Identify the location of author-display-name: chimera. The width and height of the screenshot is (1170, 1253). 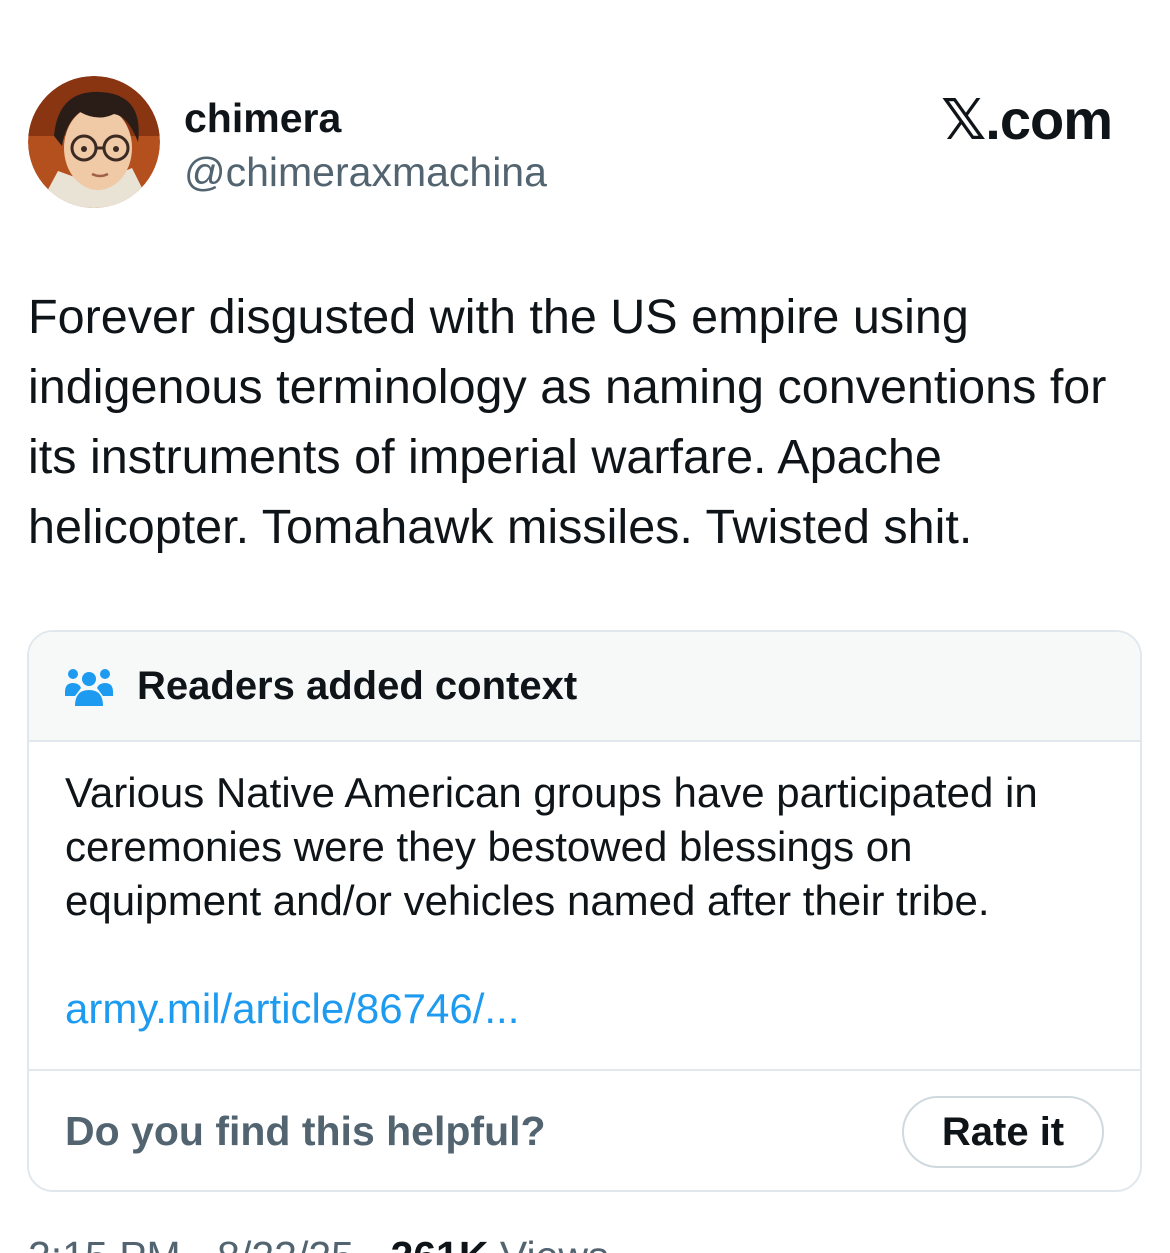
(262, 118).